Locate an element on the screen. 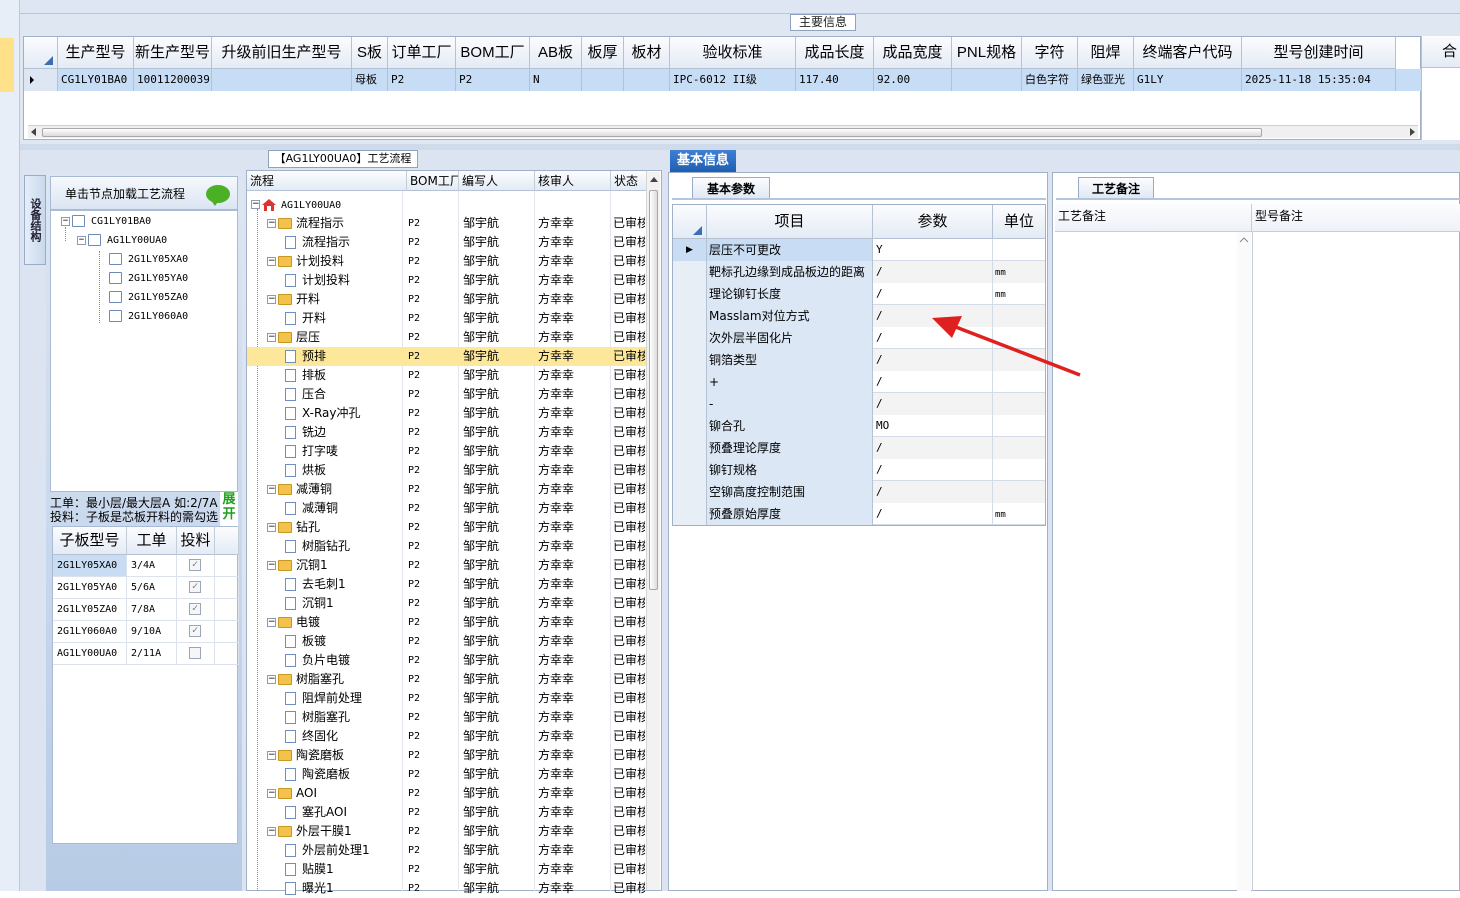 Image resolution: width=1460 pixels, height=898 pixels. process-row: 减薄铜 P2 邹宇航 方幸幸 已审核 is located at coordinates (447, 508).